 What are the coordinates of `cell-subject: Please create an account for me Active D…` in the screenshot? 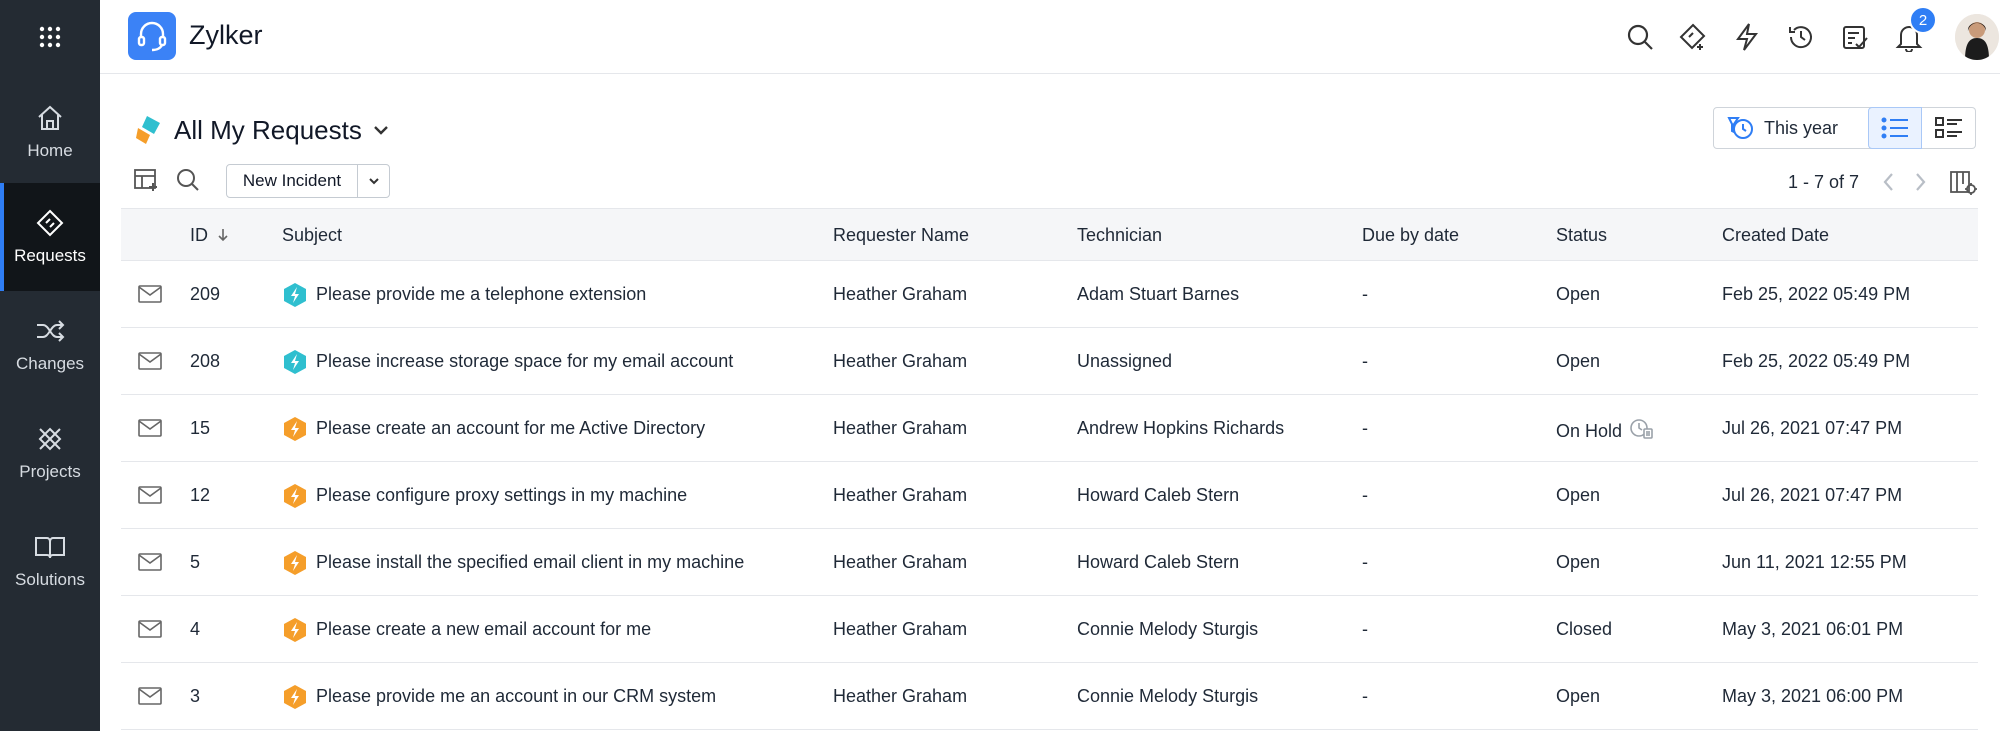 It's located at (510, 428).